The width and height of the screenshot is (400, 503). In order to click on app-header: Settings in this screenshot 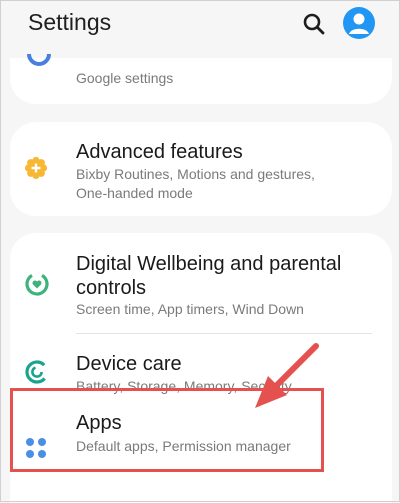, I will do `click(200, 25)`.